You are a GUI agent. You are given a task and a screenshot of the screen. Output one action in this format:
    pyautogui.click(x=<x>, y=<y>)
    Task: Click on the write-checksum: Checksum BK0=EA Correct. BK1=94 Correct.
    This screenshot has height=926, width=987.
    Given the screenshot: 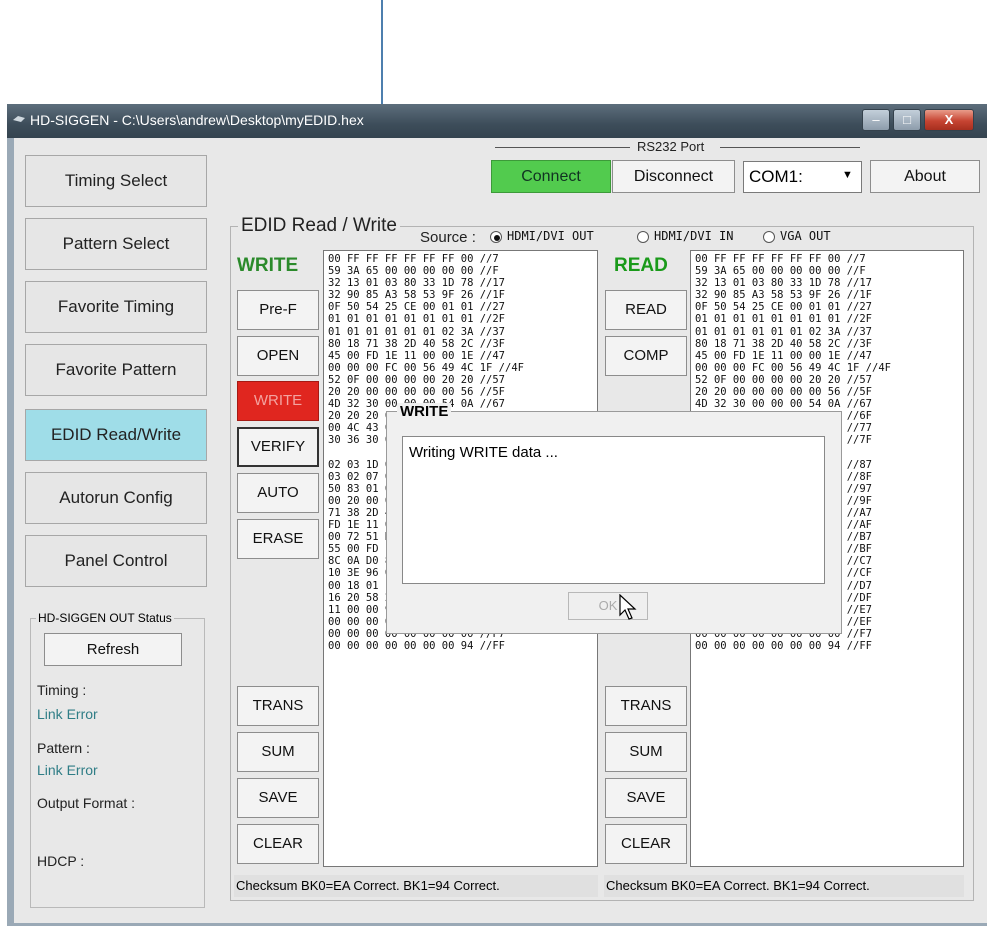 What is the action you would take?
    pyautogui.click(x=416, y=886)
    